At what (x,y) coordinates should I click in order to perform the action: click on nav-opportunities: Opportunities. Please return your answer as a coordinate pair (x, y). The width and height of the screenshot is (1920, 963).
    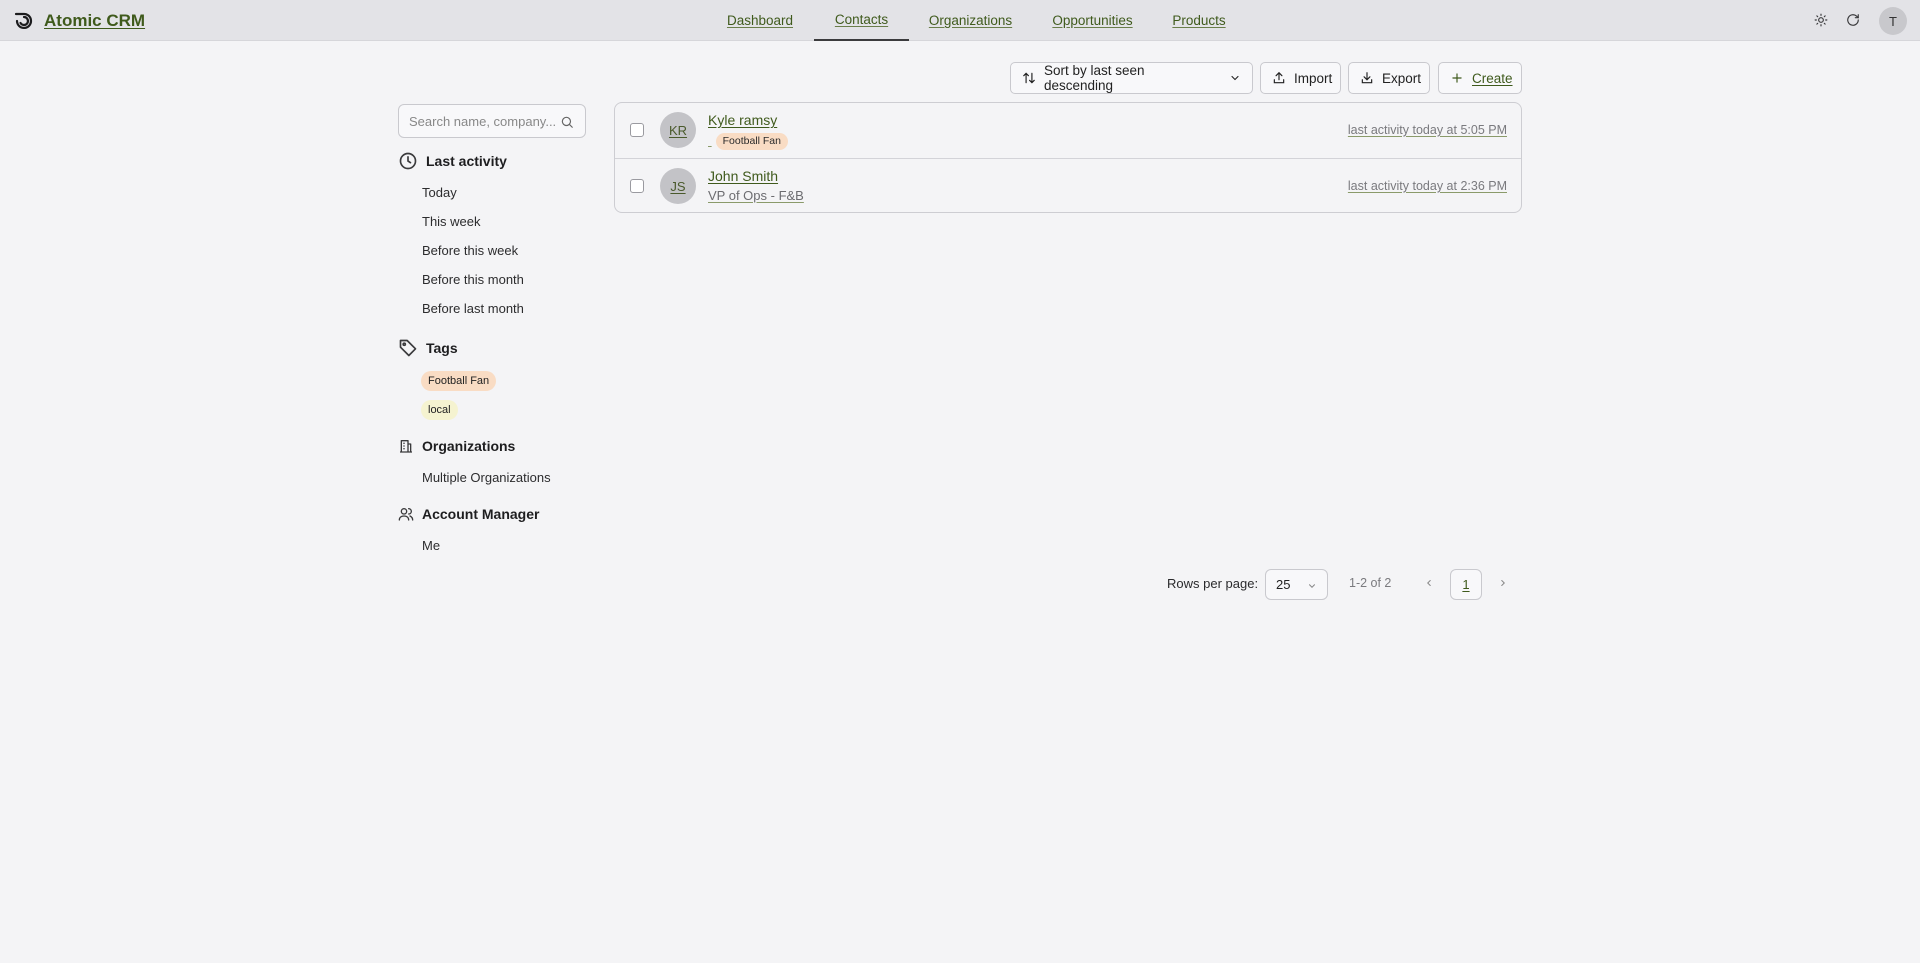
    Looking at the image, I should click on (1092, 20).